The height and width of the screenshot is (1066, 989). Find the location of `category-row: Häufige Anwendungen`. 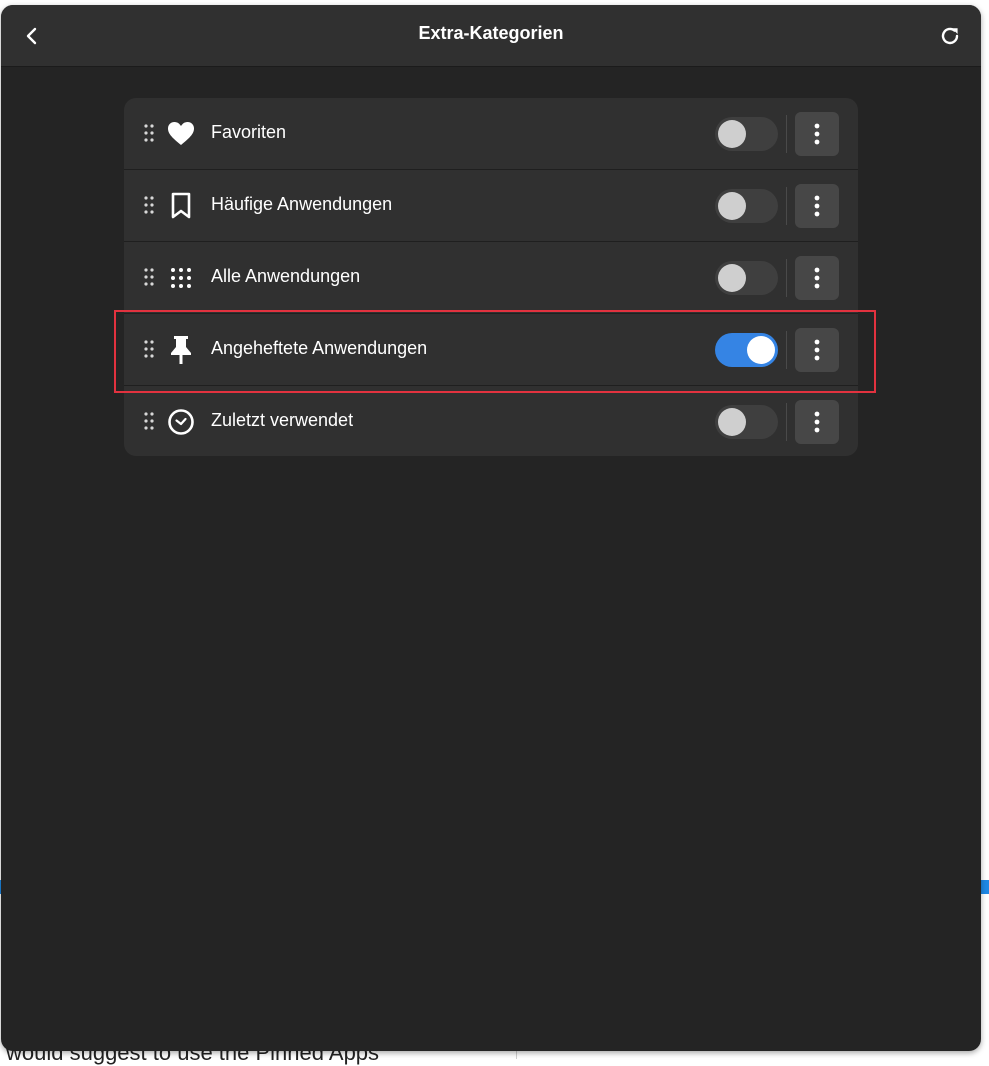

category-row: Häufige Anwendungen is located at coordinates (491, 206).